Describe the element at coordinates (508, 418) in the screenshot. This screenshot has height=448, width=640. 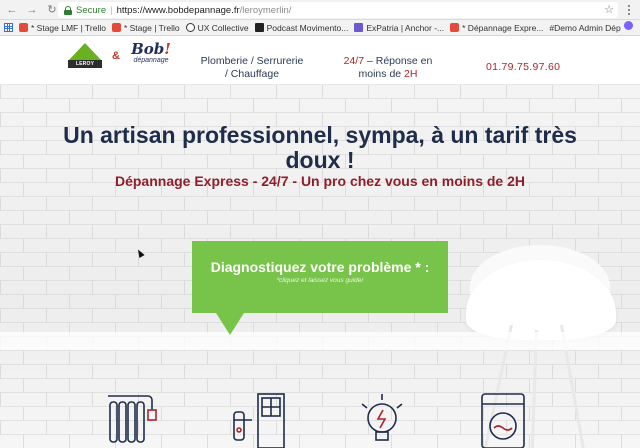
I see `washing-machine-icon` at that location.